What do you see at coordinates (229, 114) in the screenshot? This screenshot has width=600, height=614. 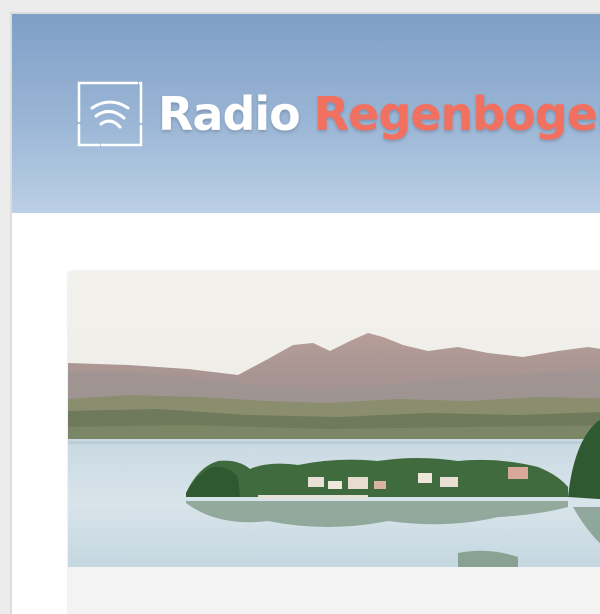 I see `site-title-word-radio: Radio` at bounding box center [229, 114].